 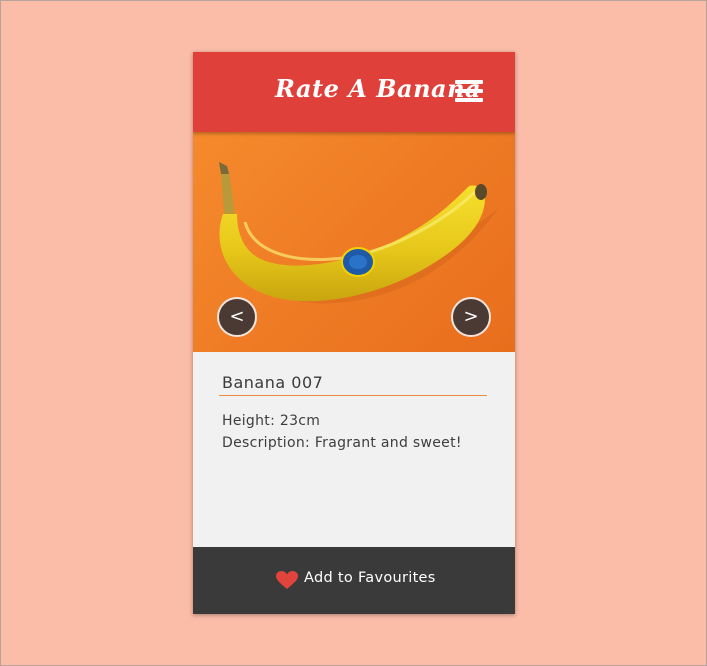 I want to click on heart-icon, so click(x=287, y=580).